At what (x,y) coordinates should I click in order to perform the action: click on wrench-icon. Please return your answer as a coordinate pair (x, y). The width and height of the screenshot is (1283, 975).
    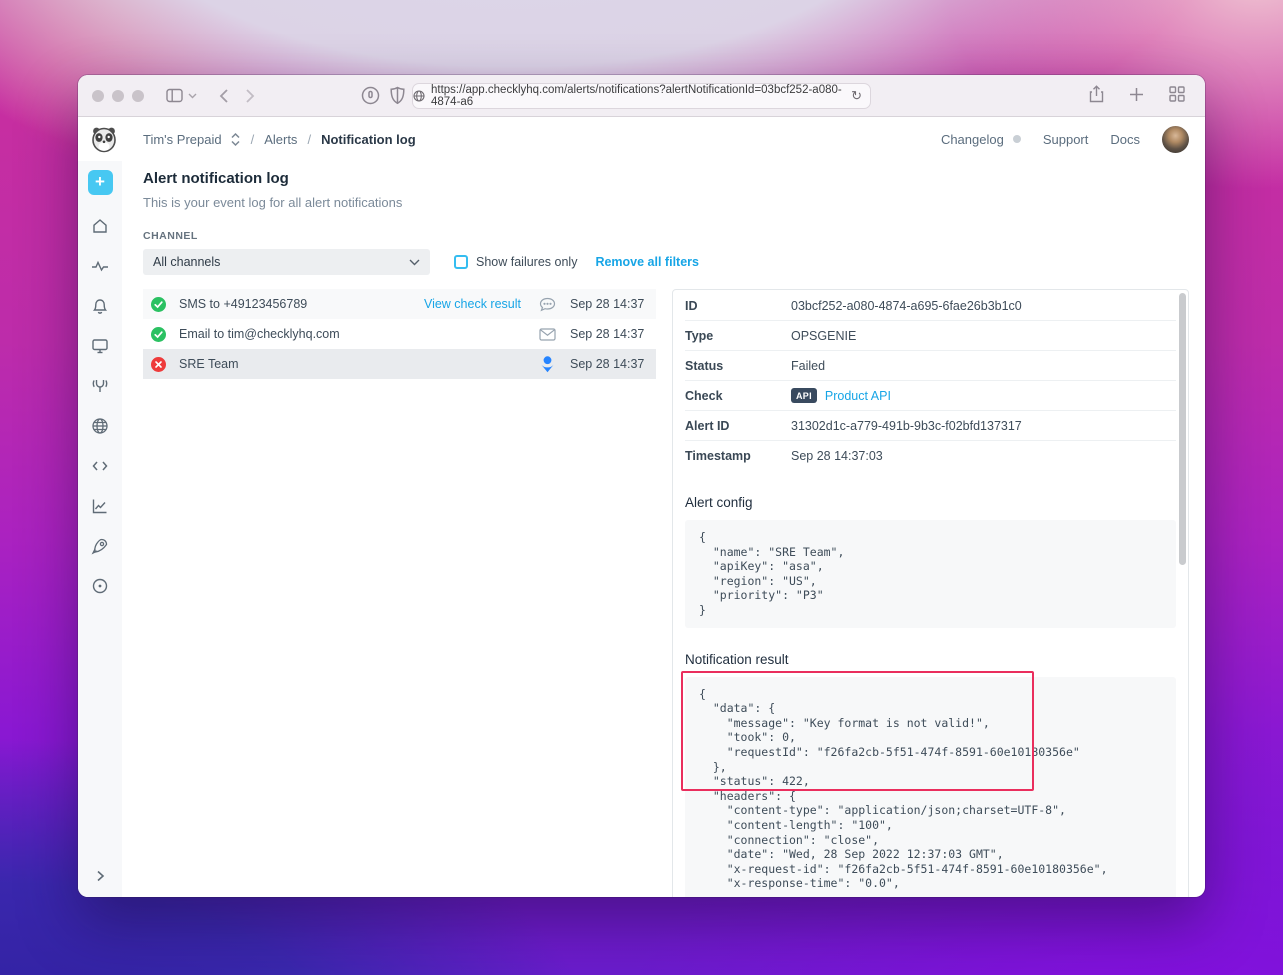
    Looking at the image, I should click on (100, 386).